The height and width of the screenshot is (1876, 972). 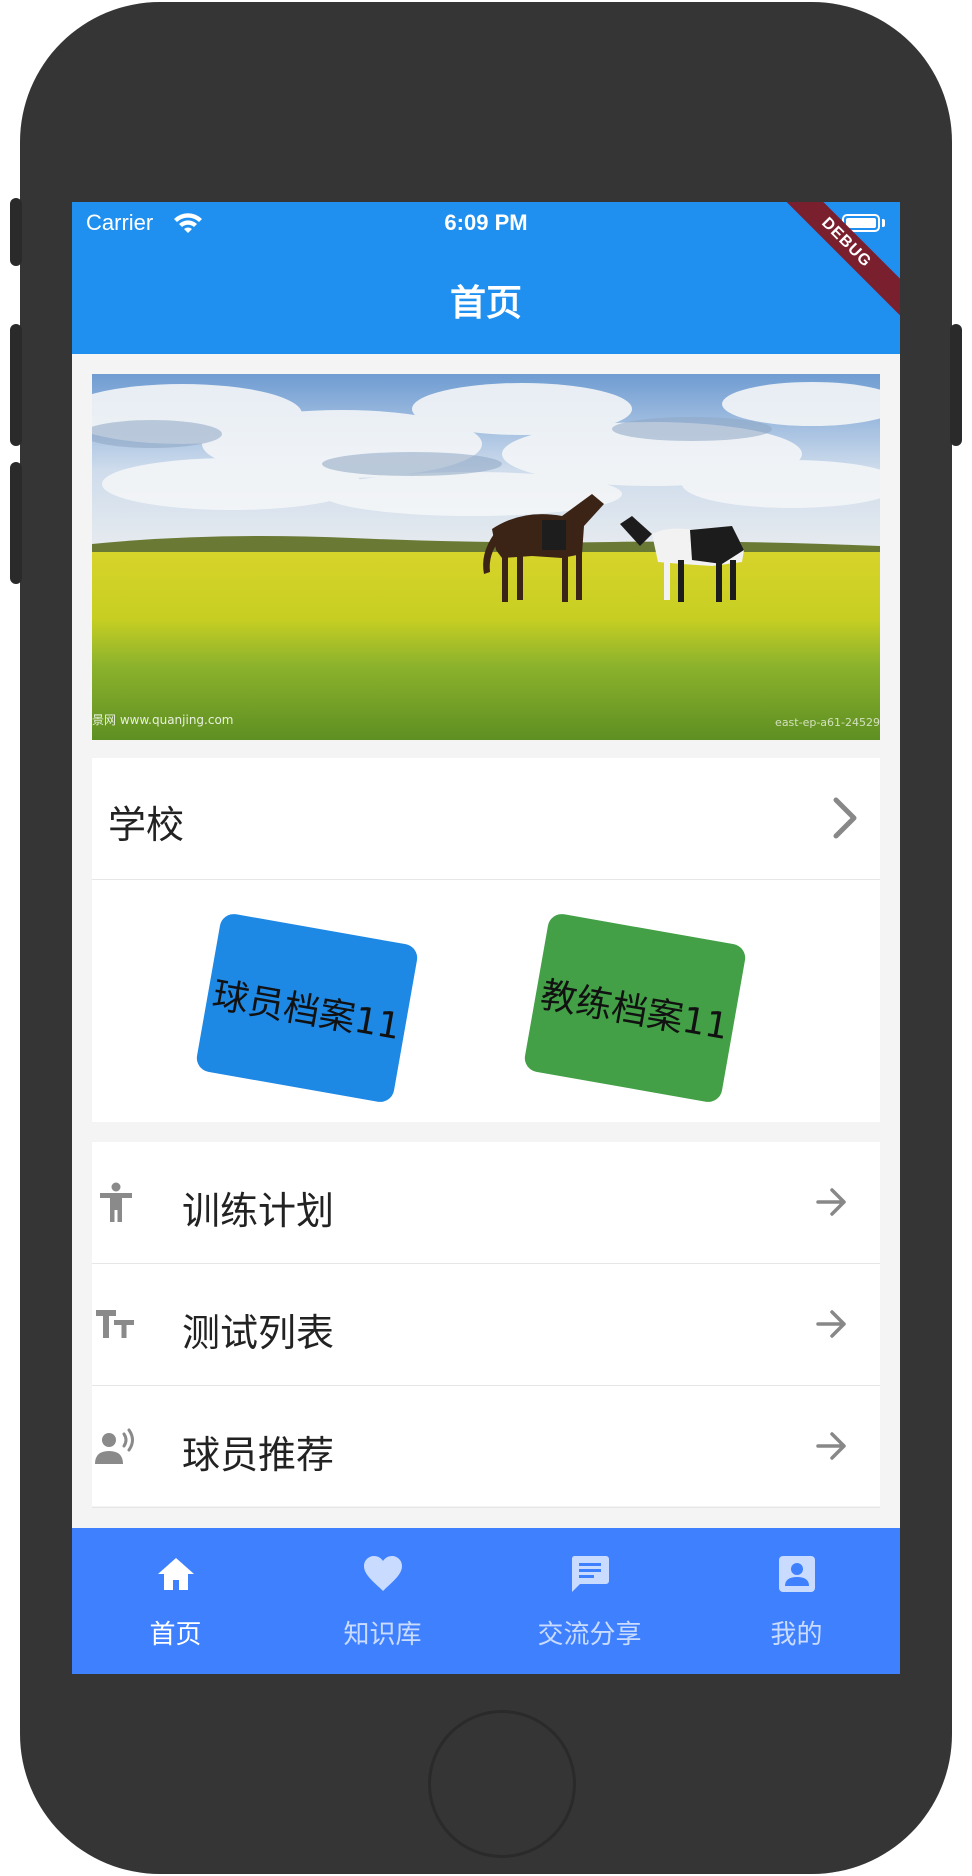 I want to click on bottom-nav: 首页 知识库 交流分享 我的, so click(x=486, y=1601).